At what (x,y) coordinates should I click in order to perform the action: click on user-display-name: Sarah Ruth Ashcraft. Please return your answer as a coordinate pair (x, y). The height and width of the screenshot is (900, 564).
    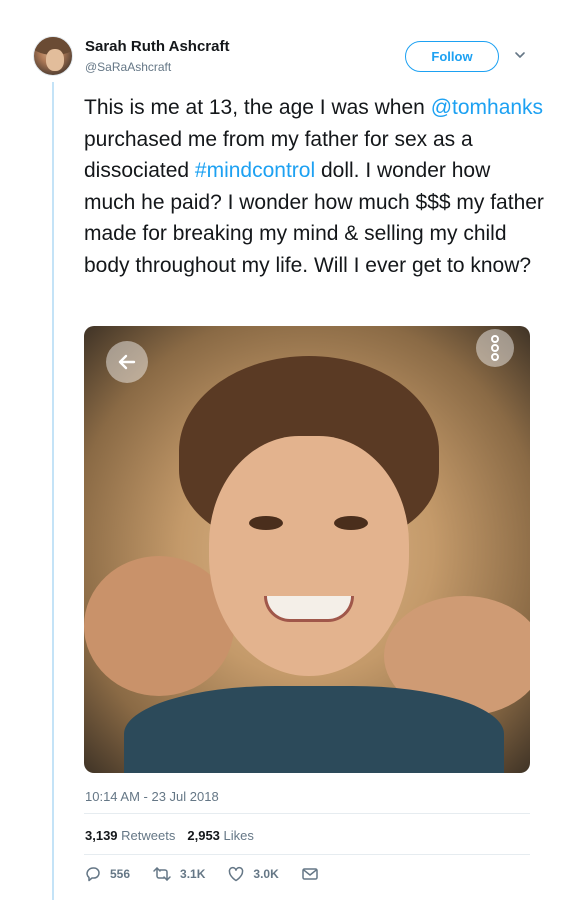
    Looking at the image, I should click on (157, 46).